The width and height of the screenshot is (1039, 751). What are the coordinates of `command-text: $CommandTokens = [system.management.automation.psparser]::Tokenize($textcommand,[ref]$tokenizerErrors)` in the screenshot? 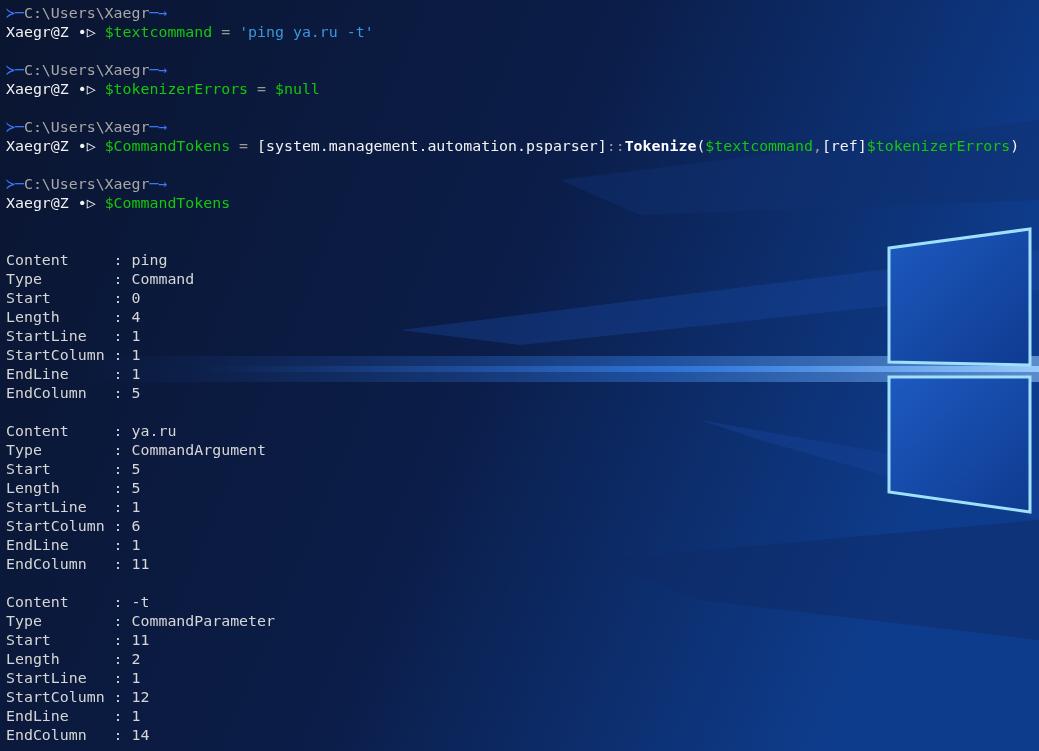 It's located at (562, 146).